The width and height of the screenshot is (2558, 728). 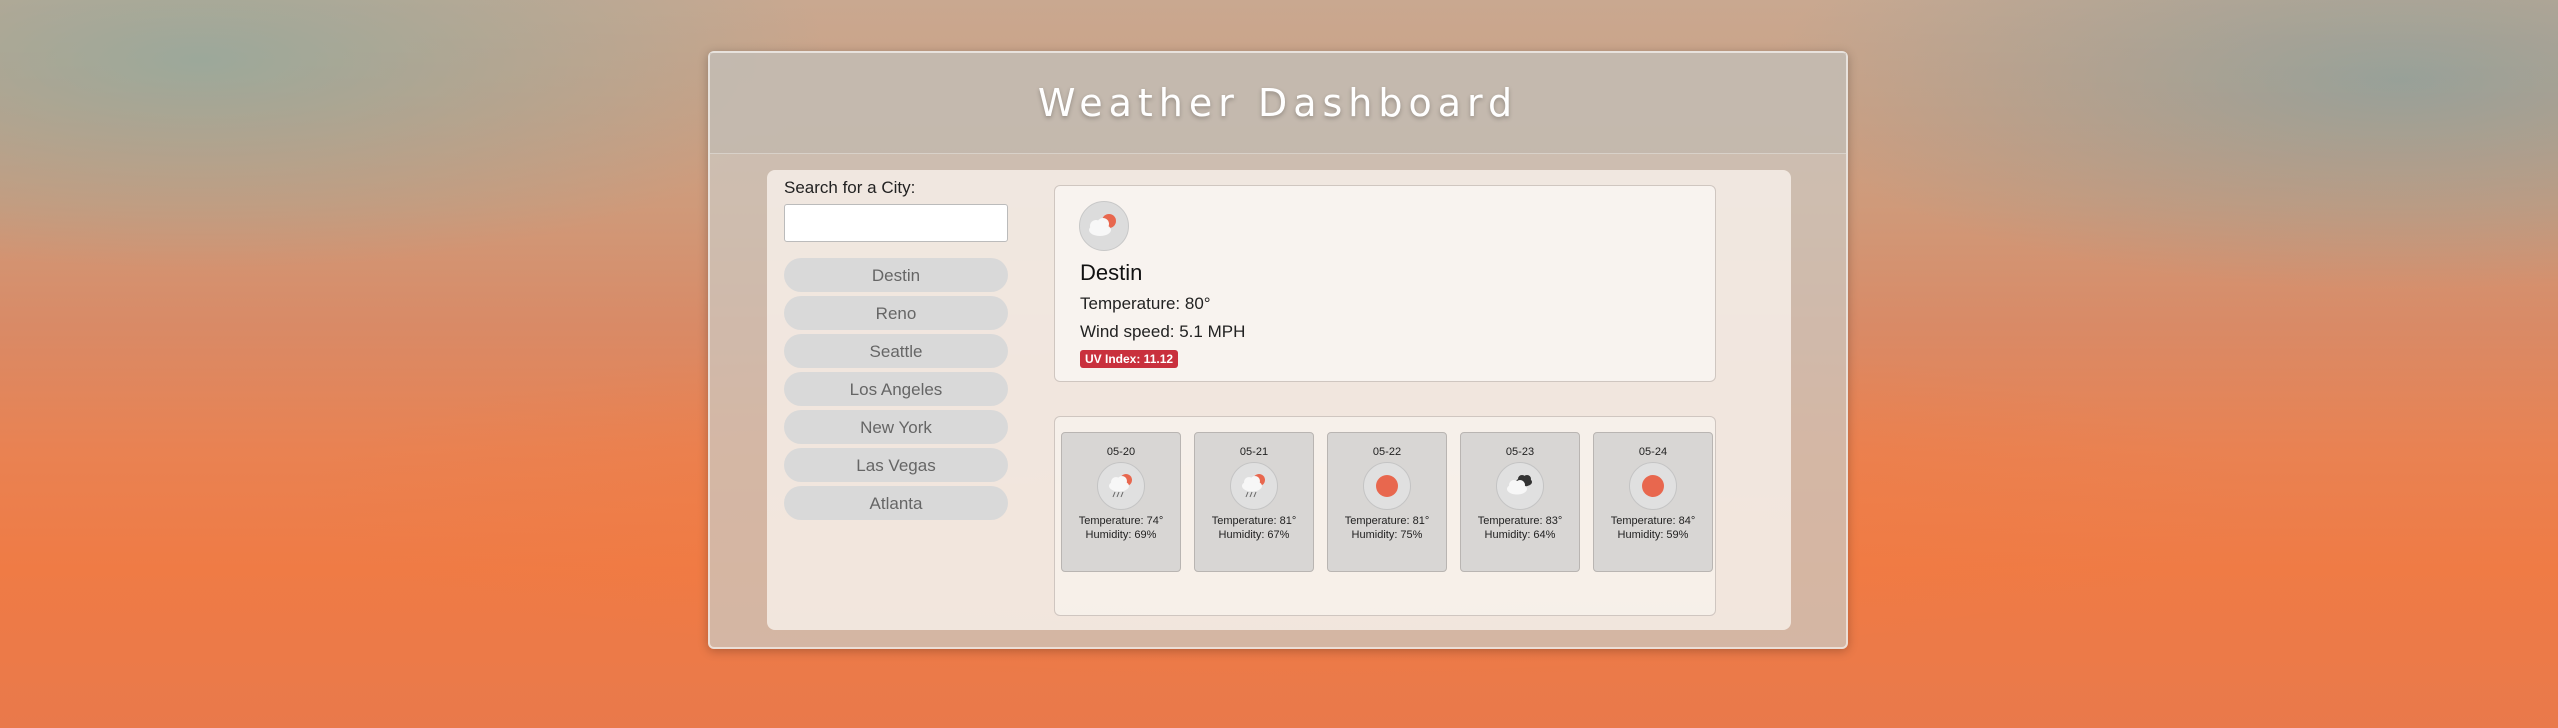 What do you see at coordinates (1387, 535) in the screenshot?
I see `forecast-humidity: Humidity: 75%` at bounding box center [1387, 535].